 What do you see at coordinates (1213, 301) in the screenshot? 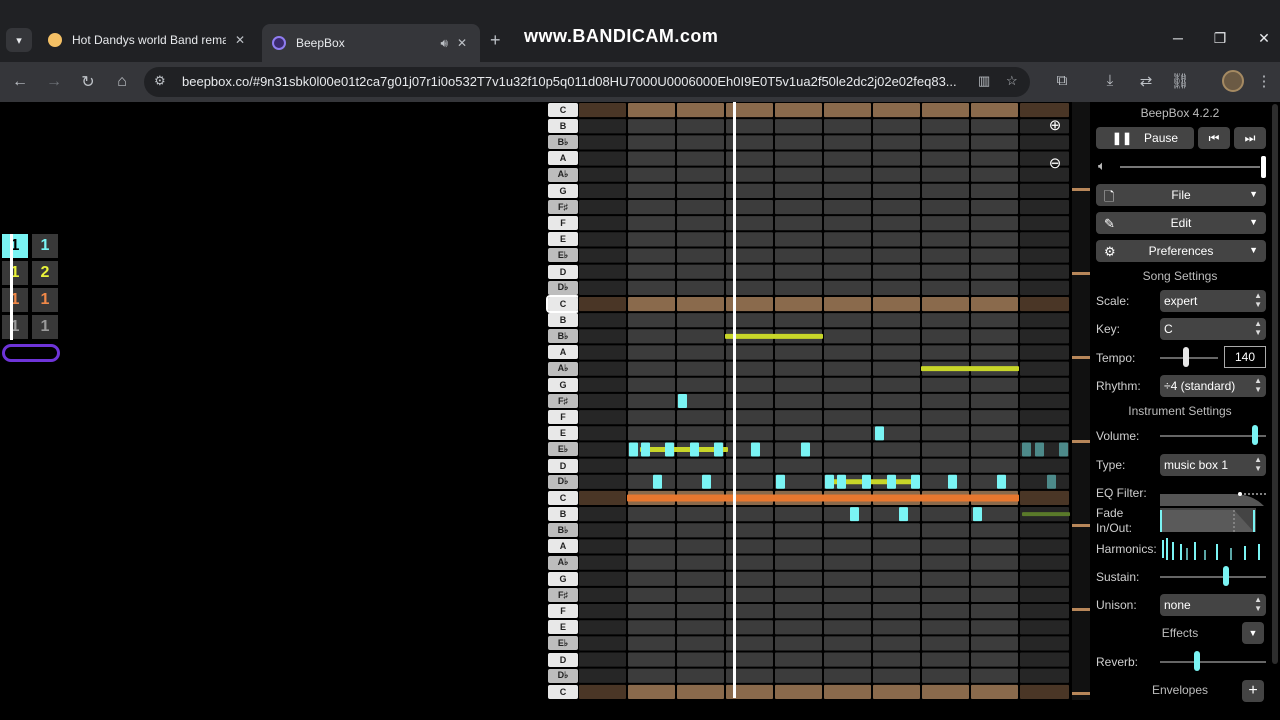
I see `scale-select: expert ▲ ▼` at bounding box center [1213, 301].